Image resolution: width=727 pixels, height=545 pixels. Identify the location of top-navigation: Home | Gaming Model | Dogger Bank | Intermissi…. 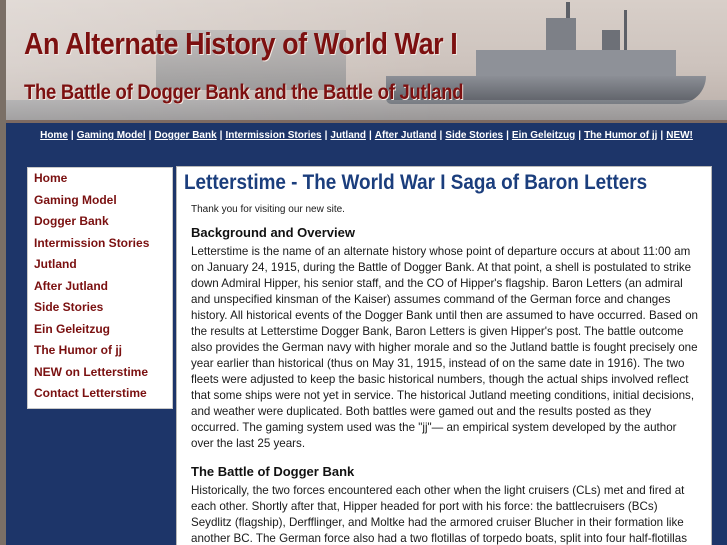
(366, 135).